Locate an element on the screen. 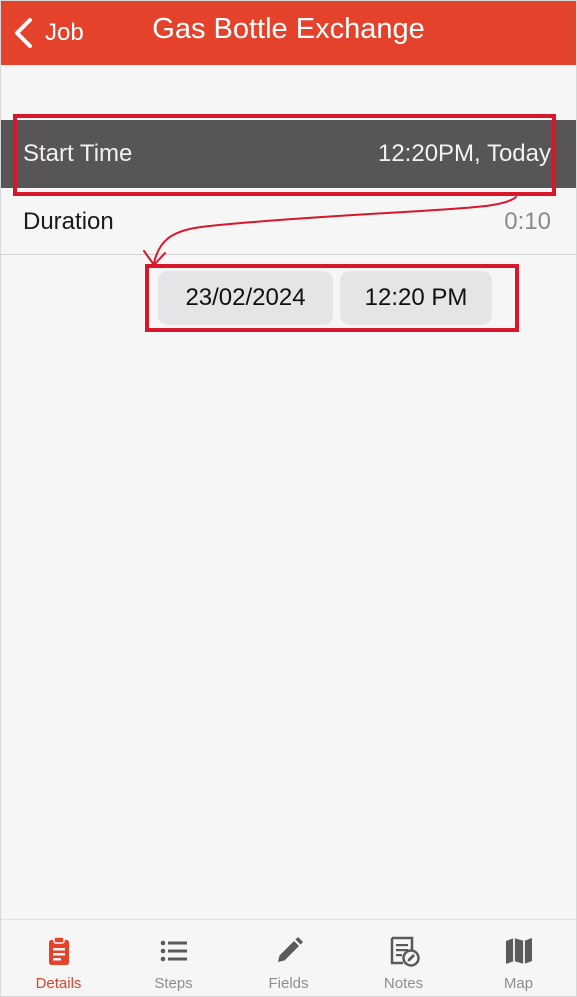 Image resolution: width=577 pixels, height=997 pixels. tab-label: Fields is located at coordinates (288, 983).